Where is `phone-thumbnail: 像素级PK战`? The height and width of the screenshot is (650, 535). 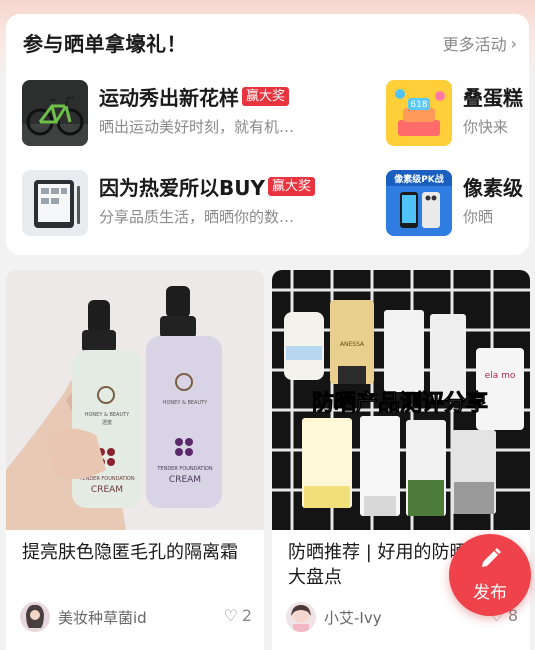
phone-thumbnail: 像素级PK战 is located at coordinates (419, 203).